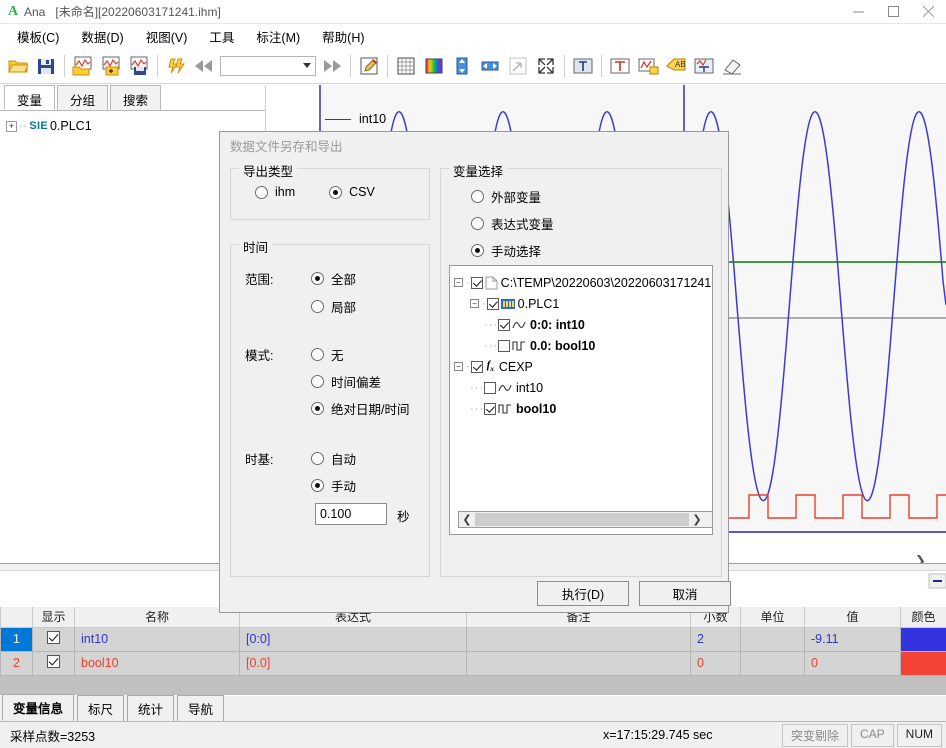  Describe the element at coordinates (581, 408) in the screenshot. I see `tree-node-cexp-bool10: ··· bool10` at that location.